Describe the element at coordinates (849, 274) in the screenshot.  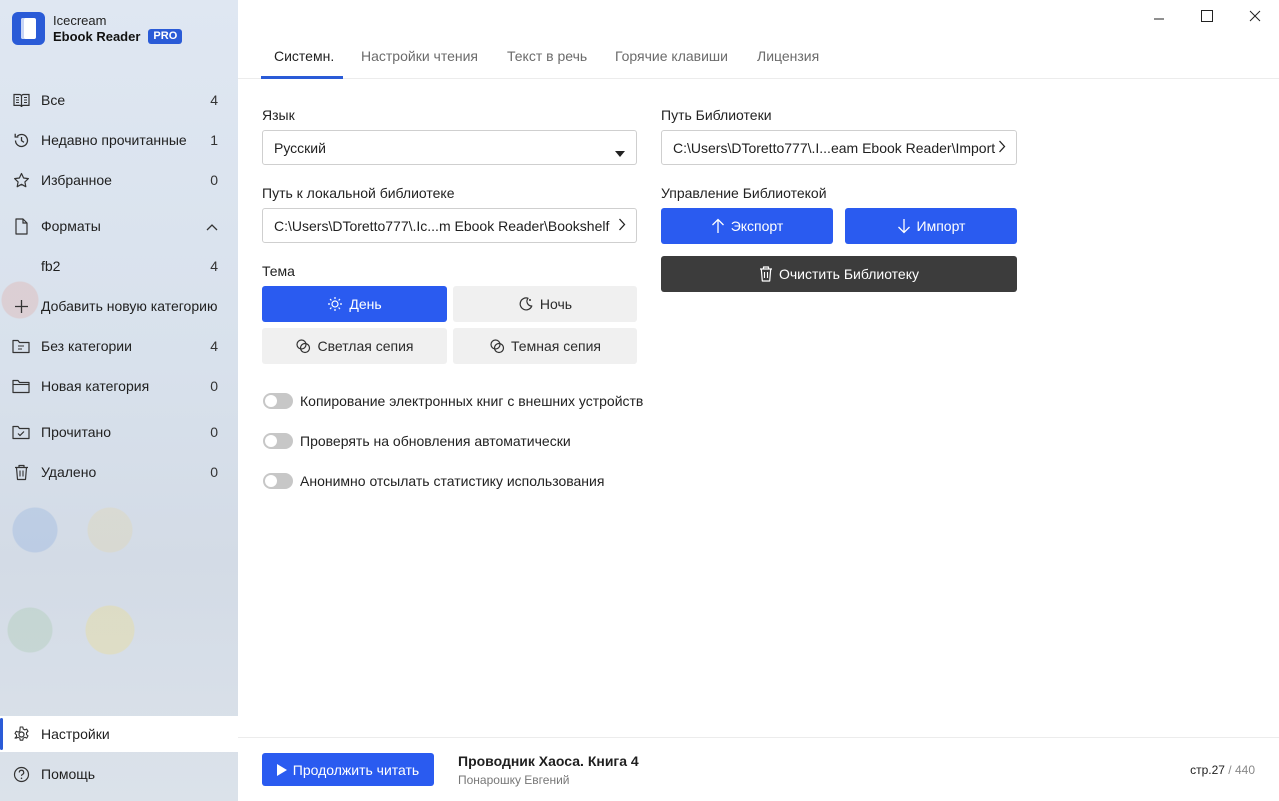
I see `clear-library-label: Очистить Библиотеку` at that location.